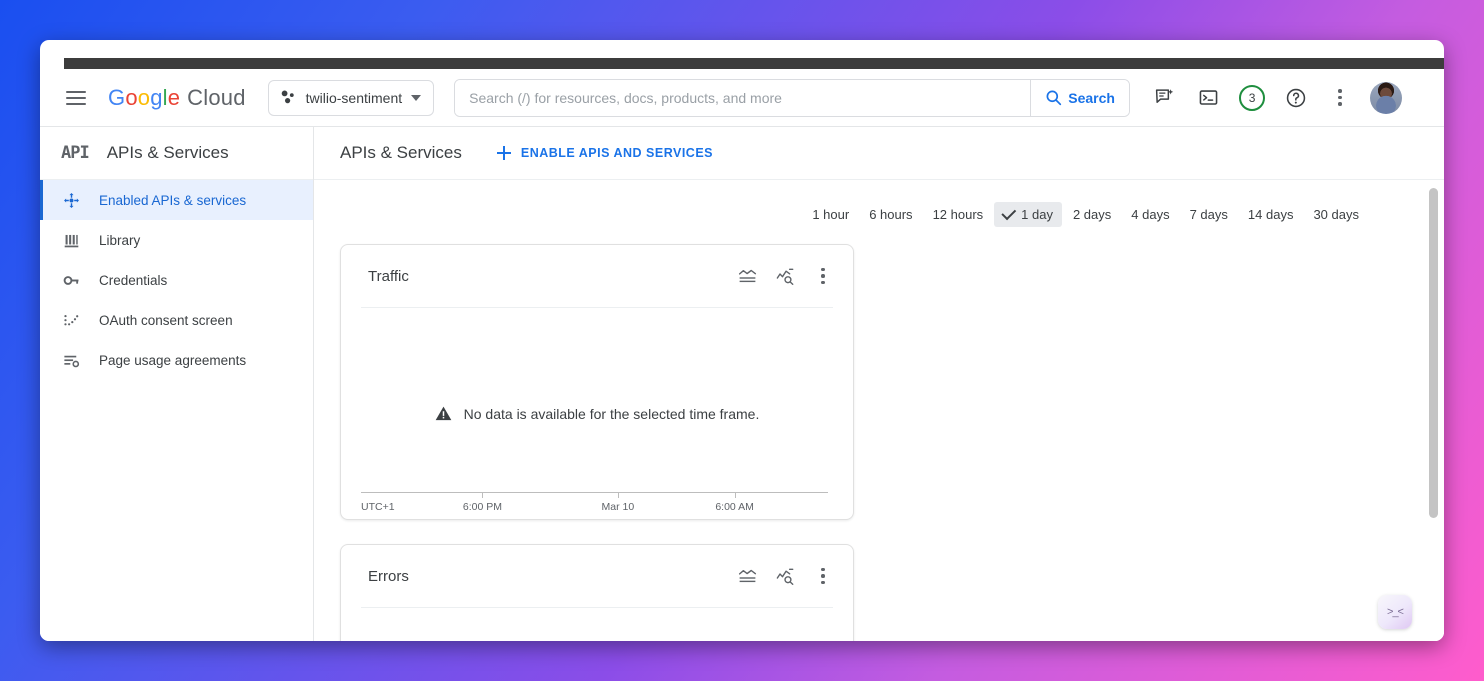 This screenshot has width=1484, height=681. Describe the element at coordinates (594, 502) in the screenshot. I see `chart-x-axis: UTC+1 6:00 PM Mar 10 6:00 AM` at that location.